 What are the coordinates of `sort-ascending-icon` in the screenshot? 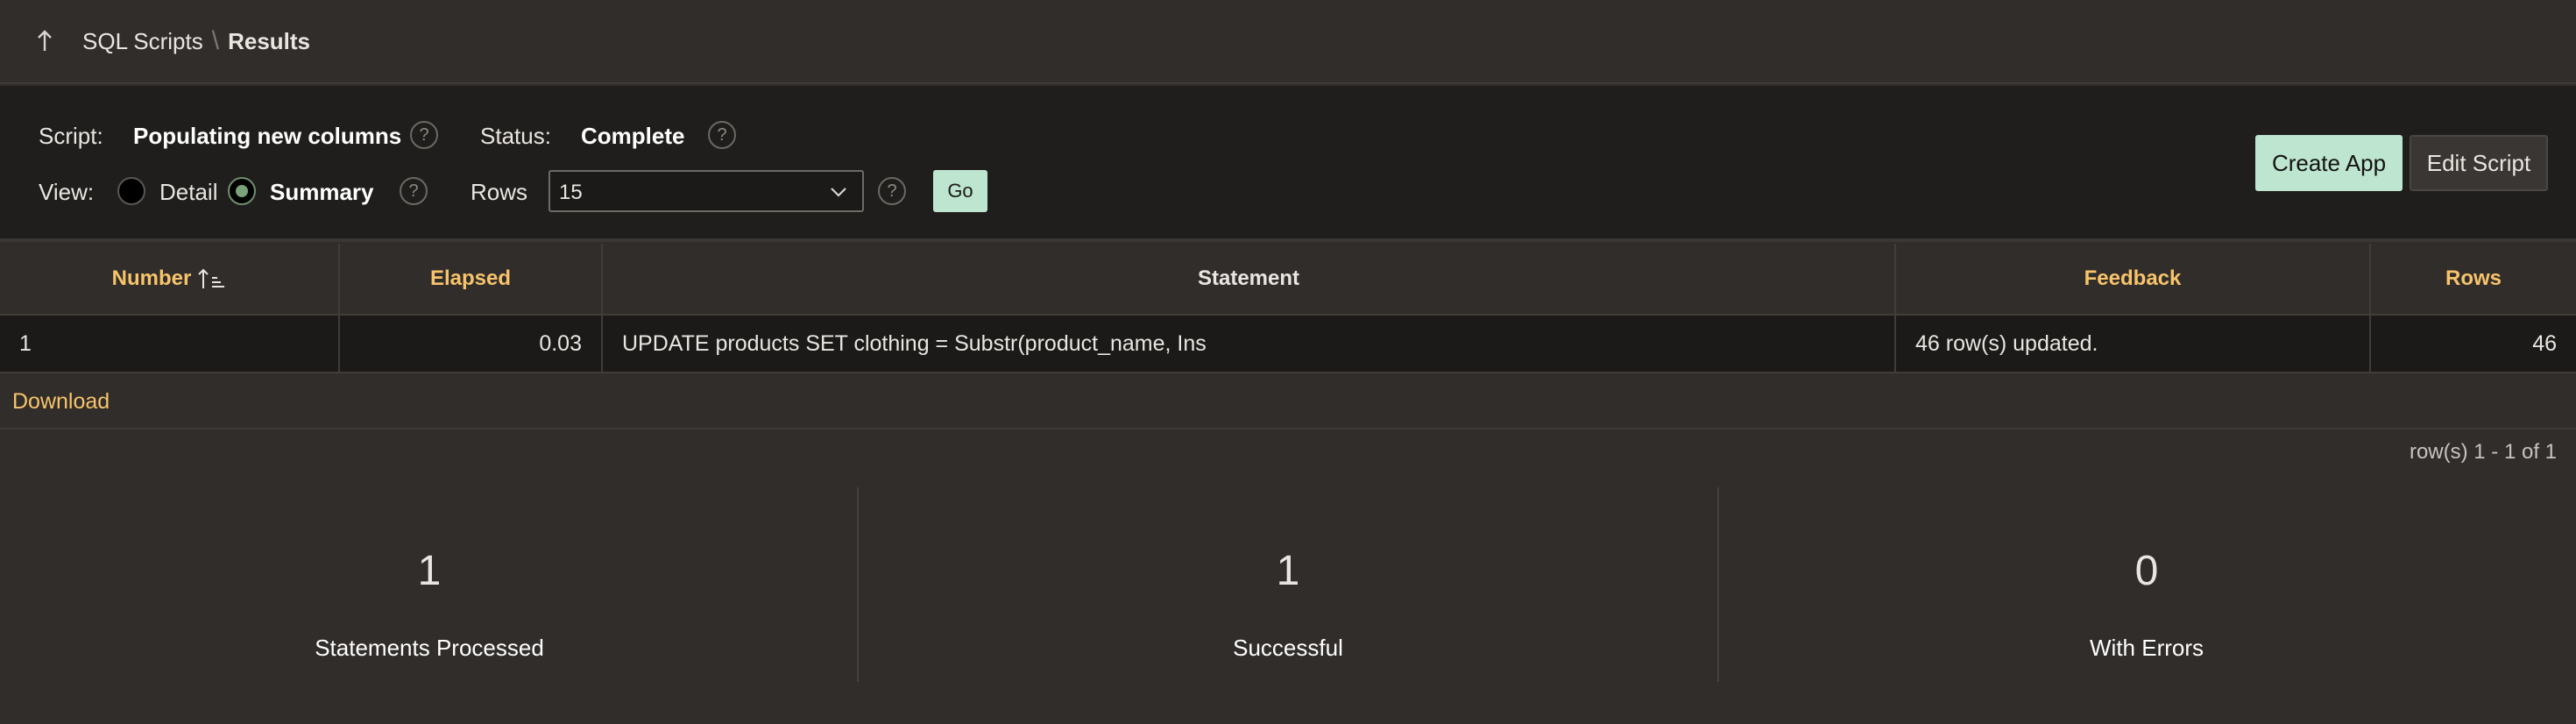 It's located at (211, 278).